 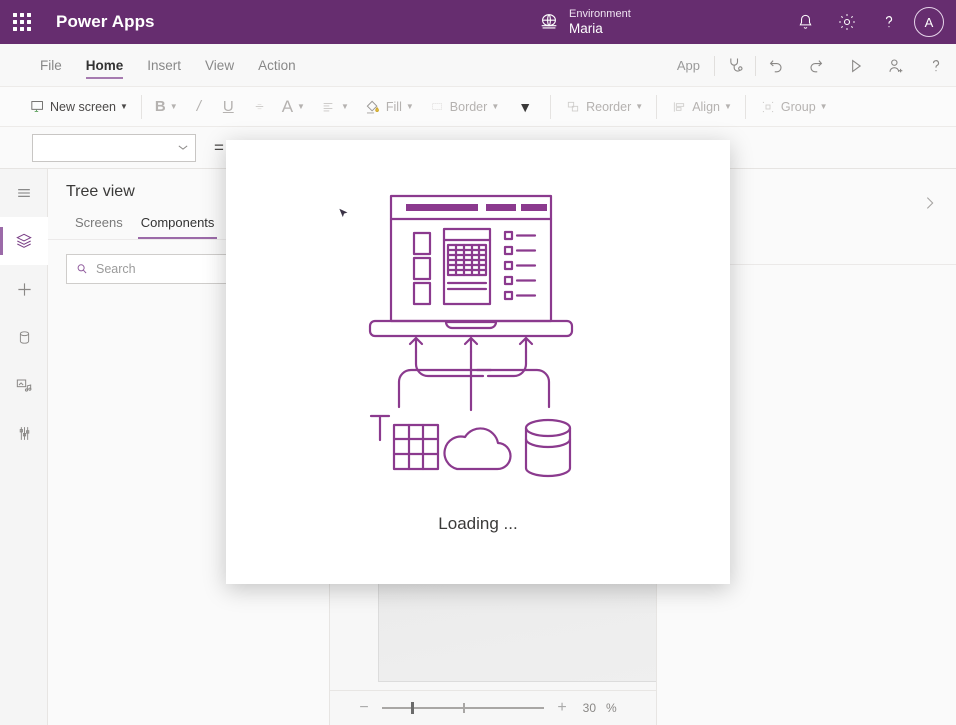 What do you see at coordinates (600, 13) in the screenshot?
I see `environment-label: Environment` at bounding box center [600, 13].